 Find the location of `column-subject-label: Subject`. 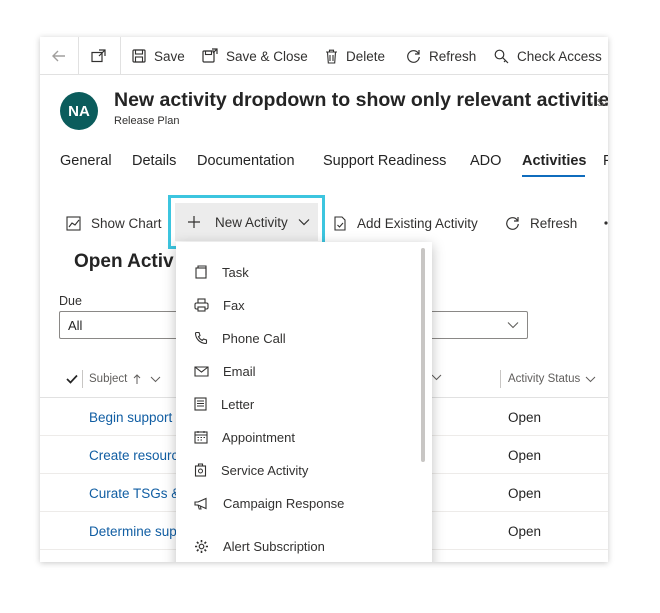

column-subject-label: Subject is located at coordinates (108, 379).